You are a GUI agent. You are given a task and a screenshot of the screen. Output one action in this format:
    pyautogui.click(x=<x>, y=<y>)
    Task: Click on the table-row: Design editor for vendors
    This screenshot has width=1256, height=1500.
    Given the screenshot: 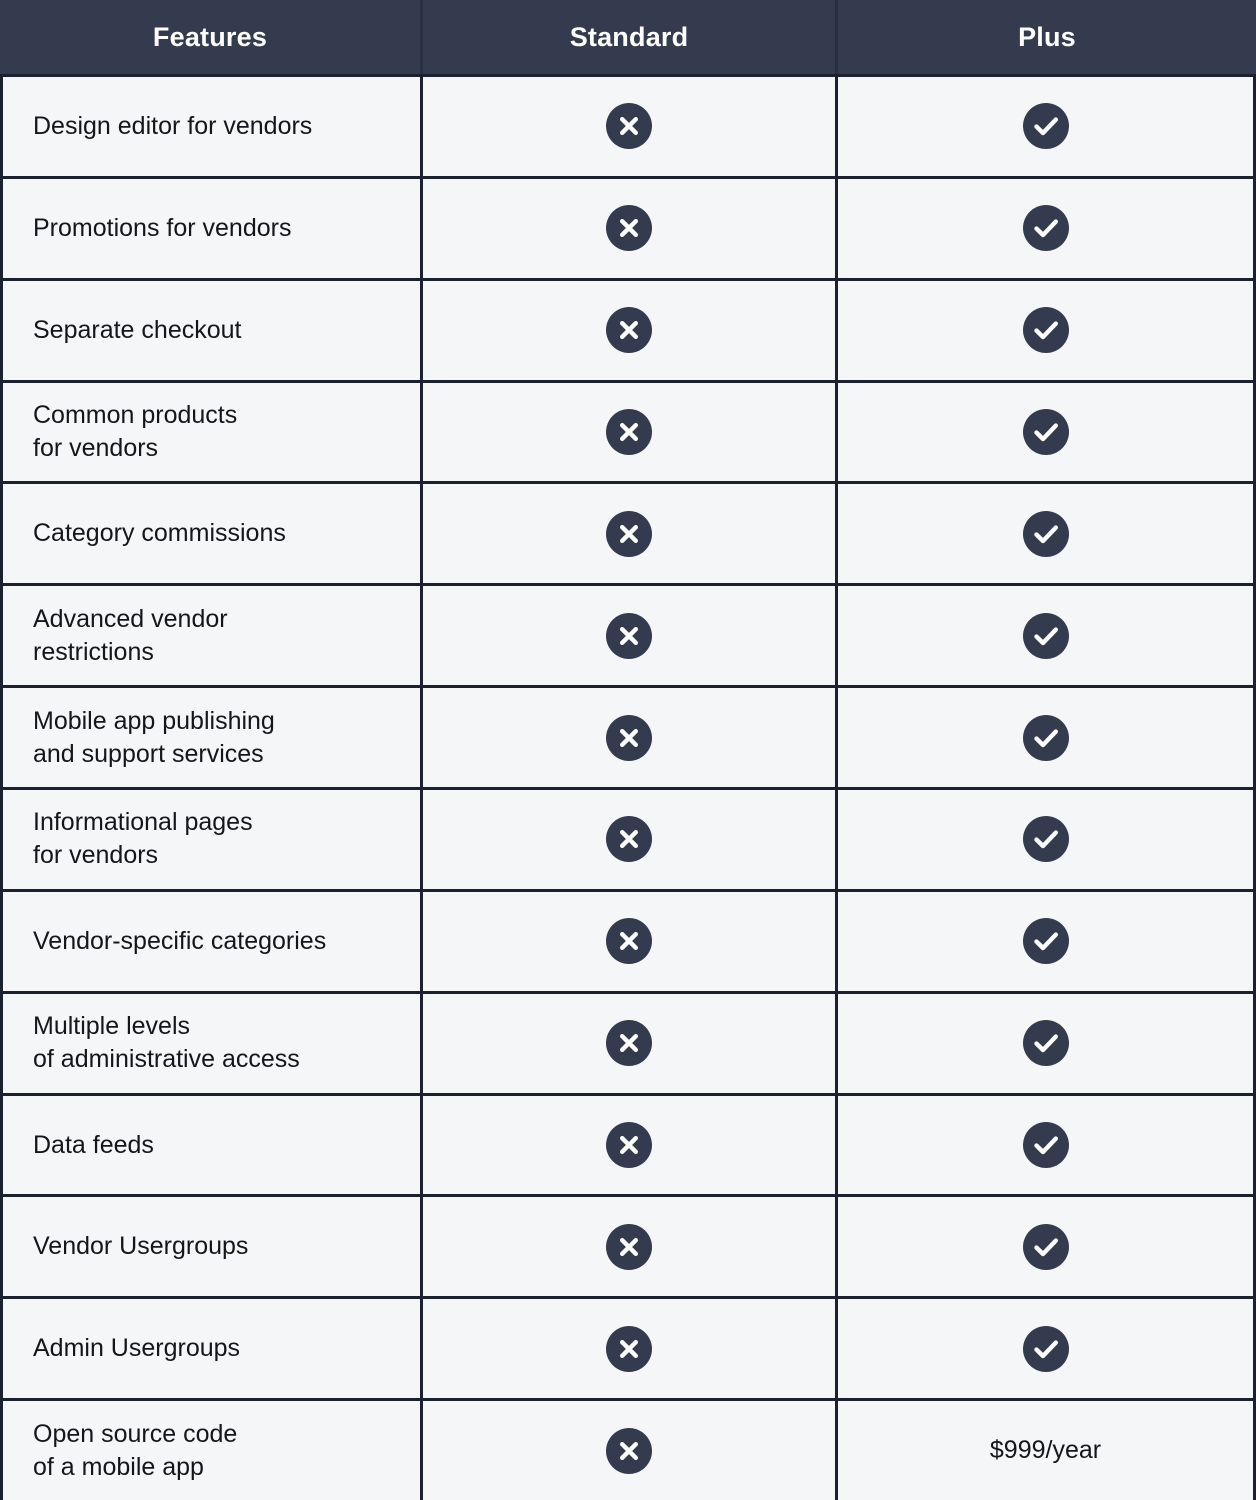 What is the action you would take?
    pyautogui.click(x=628, y=128)
    